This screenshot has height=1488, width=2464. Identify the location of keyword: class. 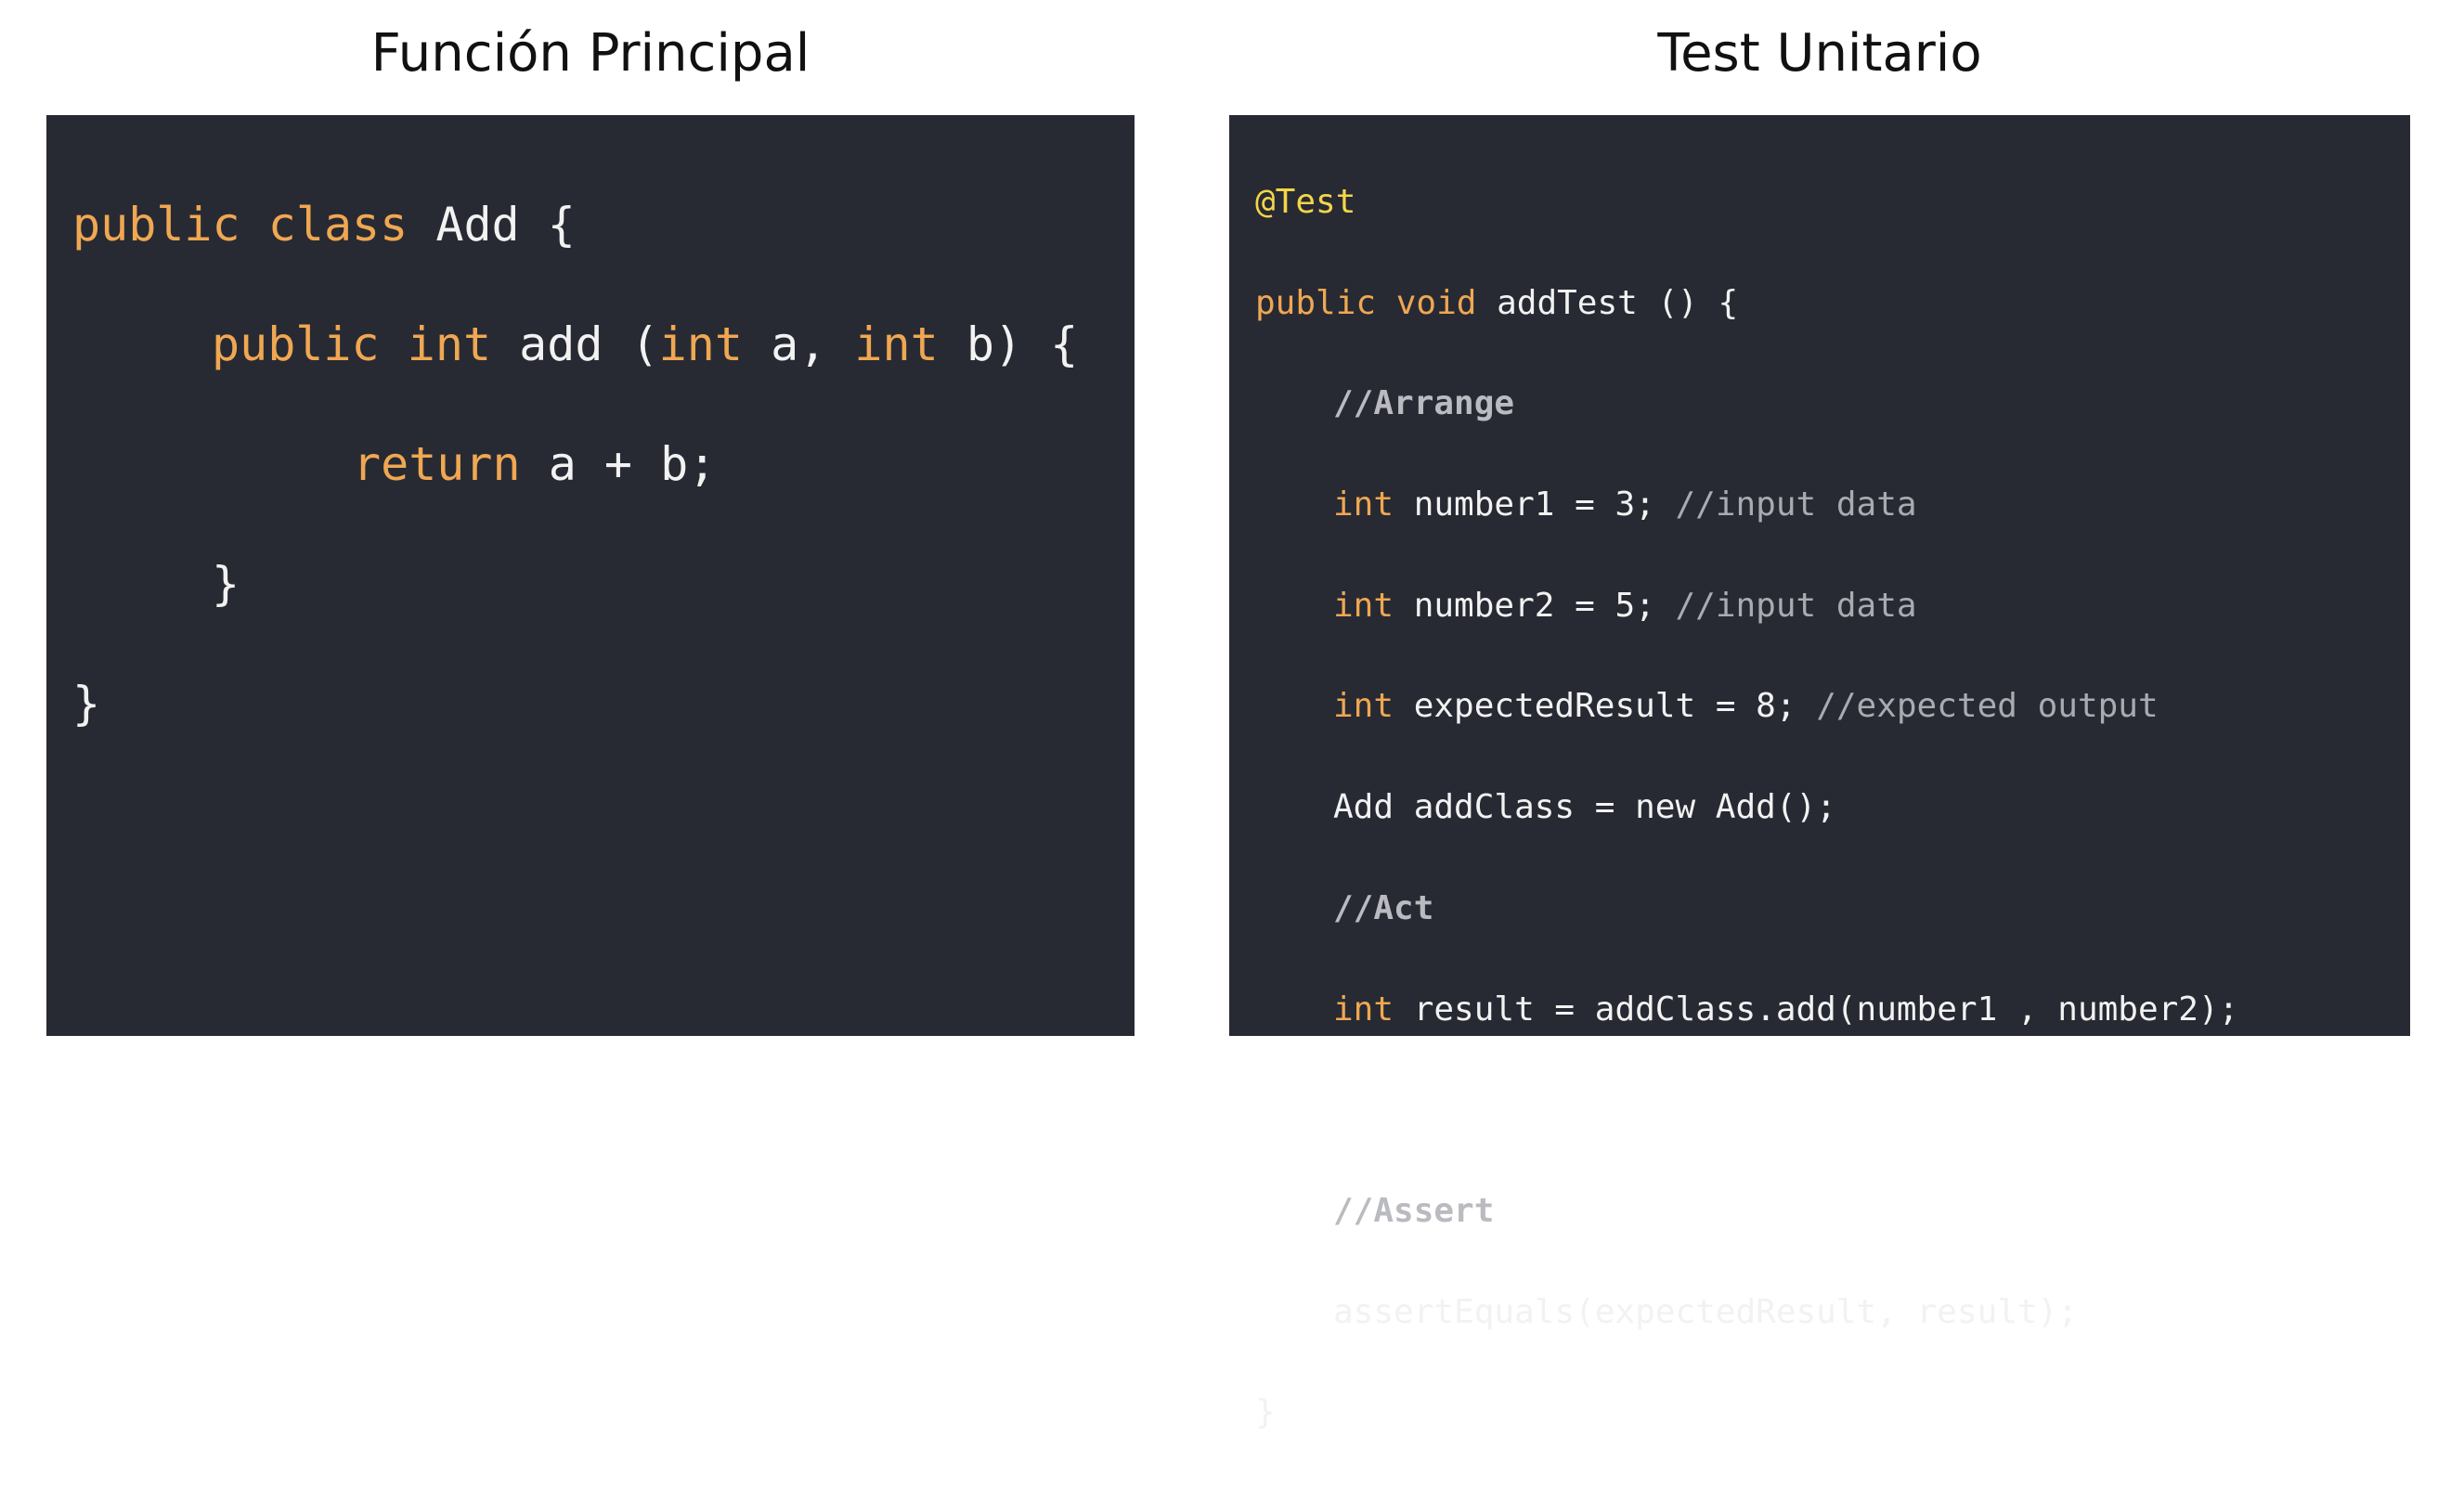
(338, 225).